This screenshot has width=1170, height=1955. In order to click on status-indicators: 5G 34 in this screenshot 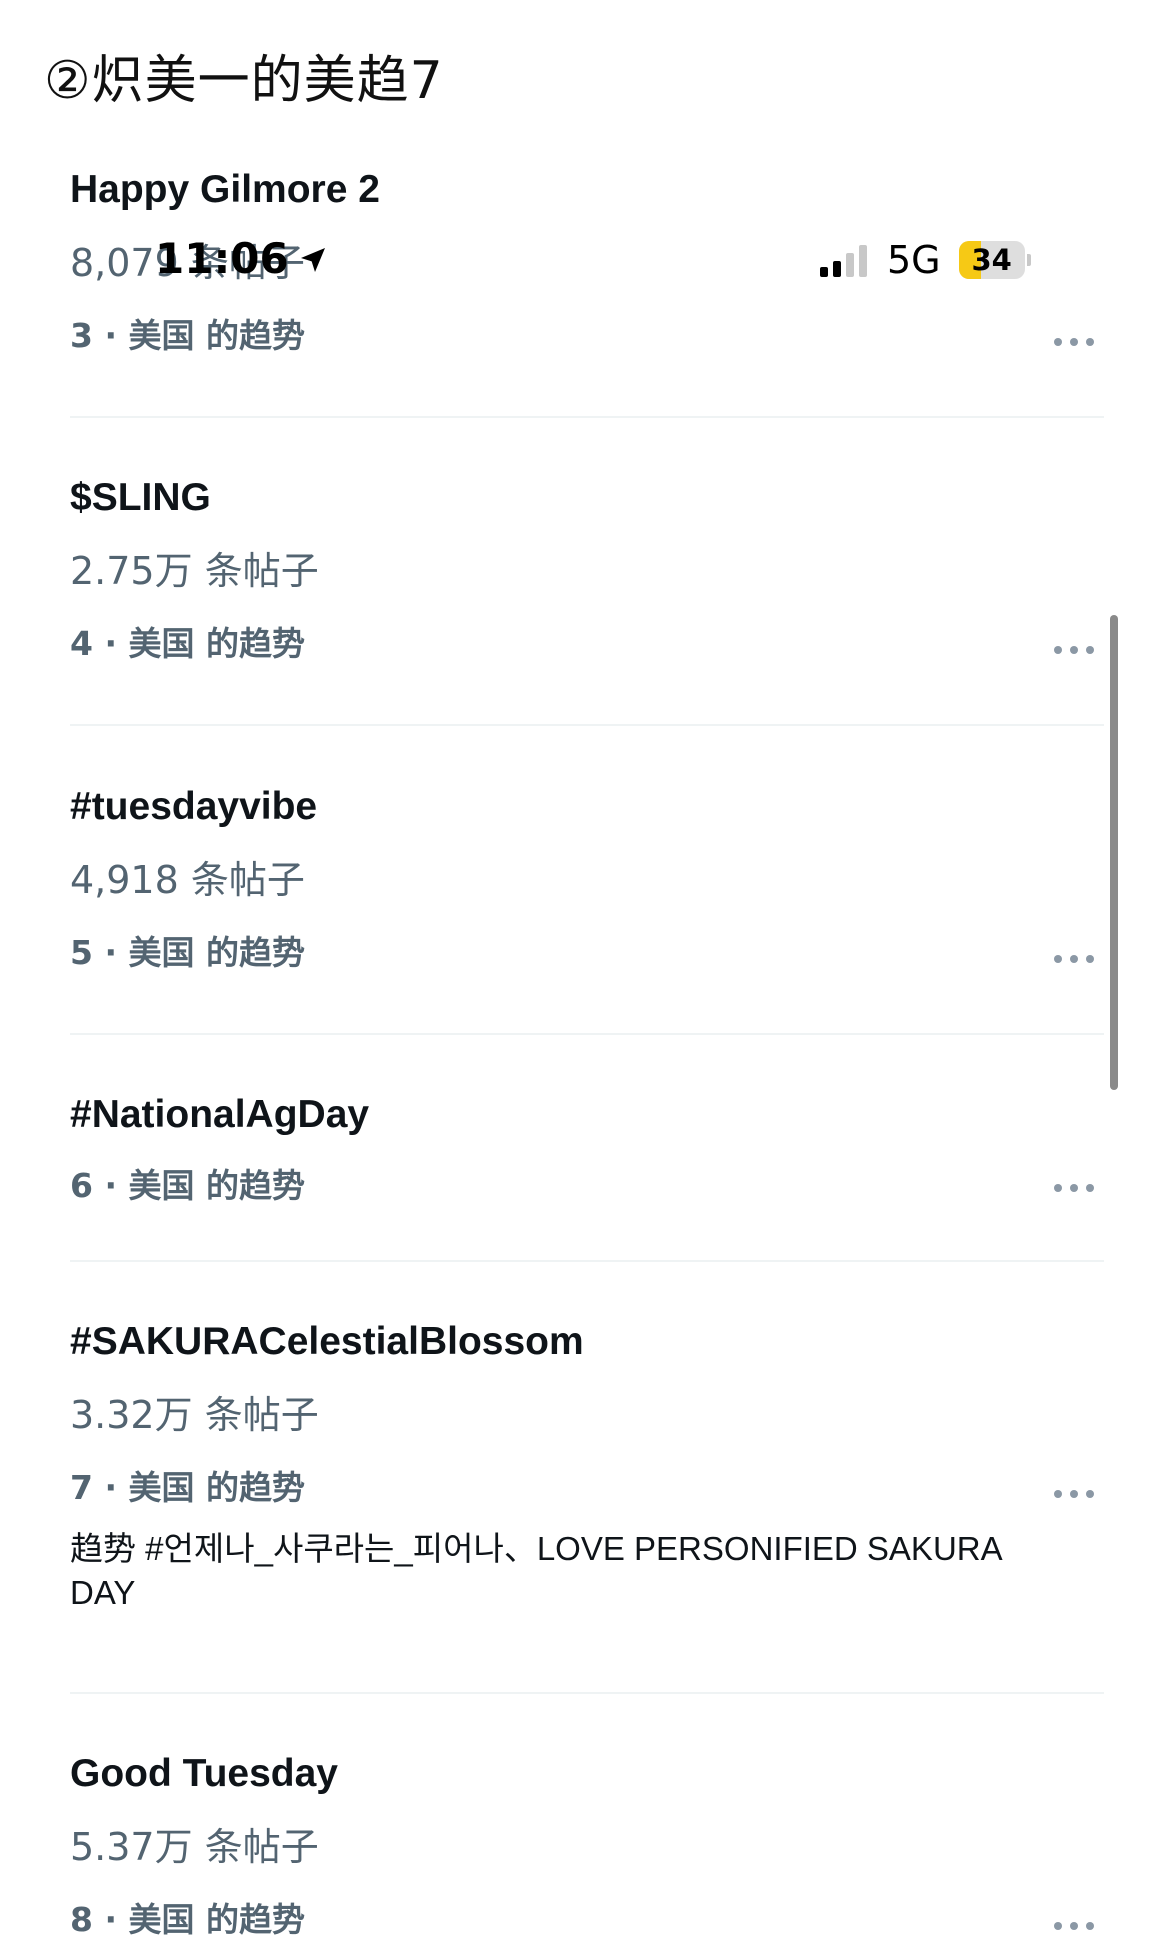, I will do `click(925, 260)`.